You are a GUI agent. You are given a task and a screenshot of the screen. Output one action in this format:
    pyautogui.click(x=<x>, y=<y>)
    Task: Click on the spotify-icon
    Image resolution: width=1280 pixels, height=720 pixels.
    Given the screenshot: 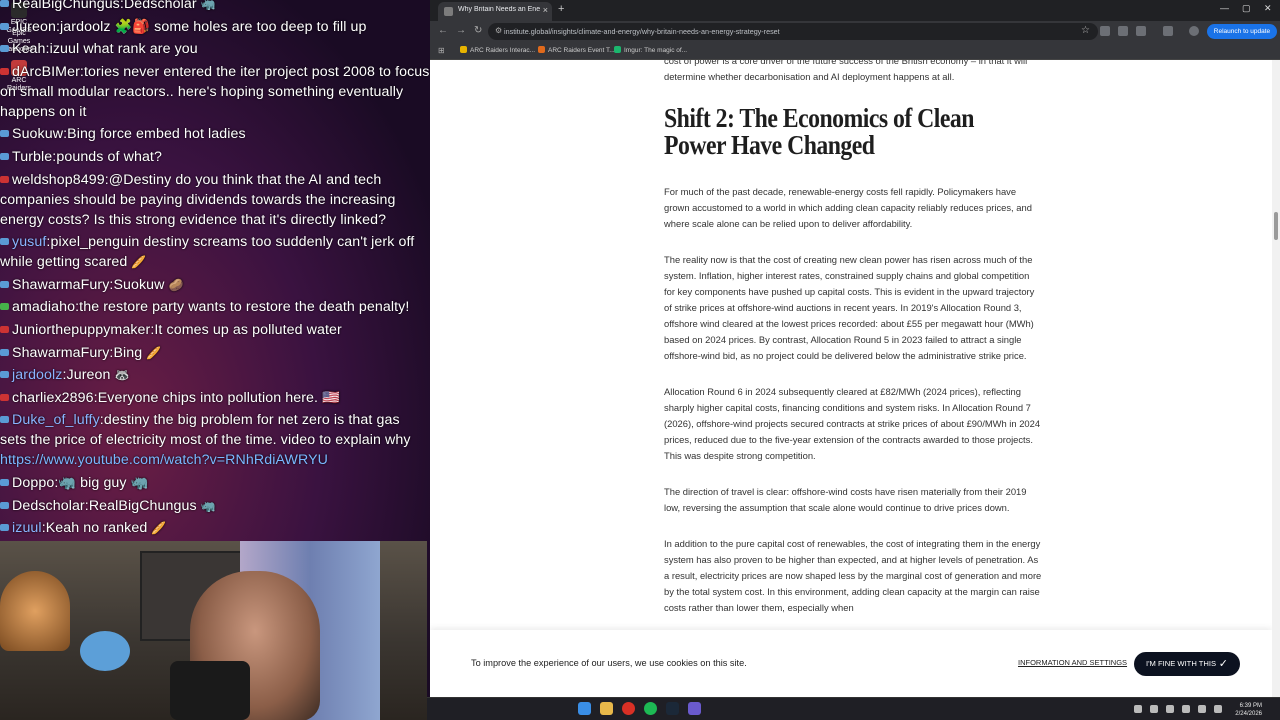 What is the action you would take?
    pyautogui.click(x=650, y=708)
    